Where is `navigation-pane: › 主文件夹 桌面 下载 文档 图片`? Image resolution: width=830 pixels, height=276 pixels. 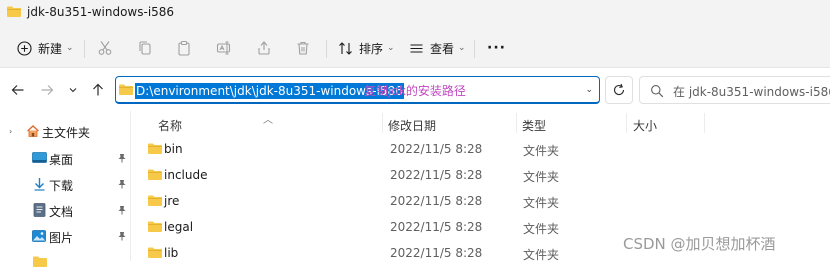 navigation-pane: › 主文件夹 桌面 下载 文档 图片 is located at coordinates (65, 189).